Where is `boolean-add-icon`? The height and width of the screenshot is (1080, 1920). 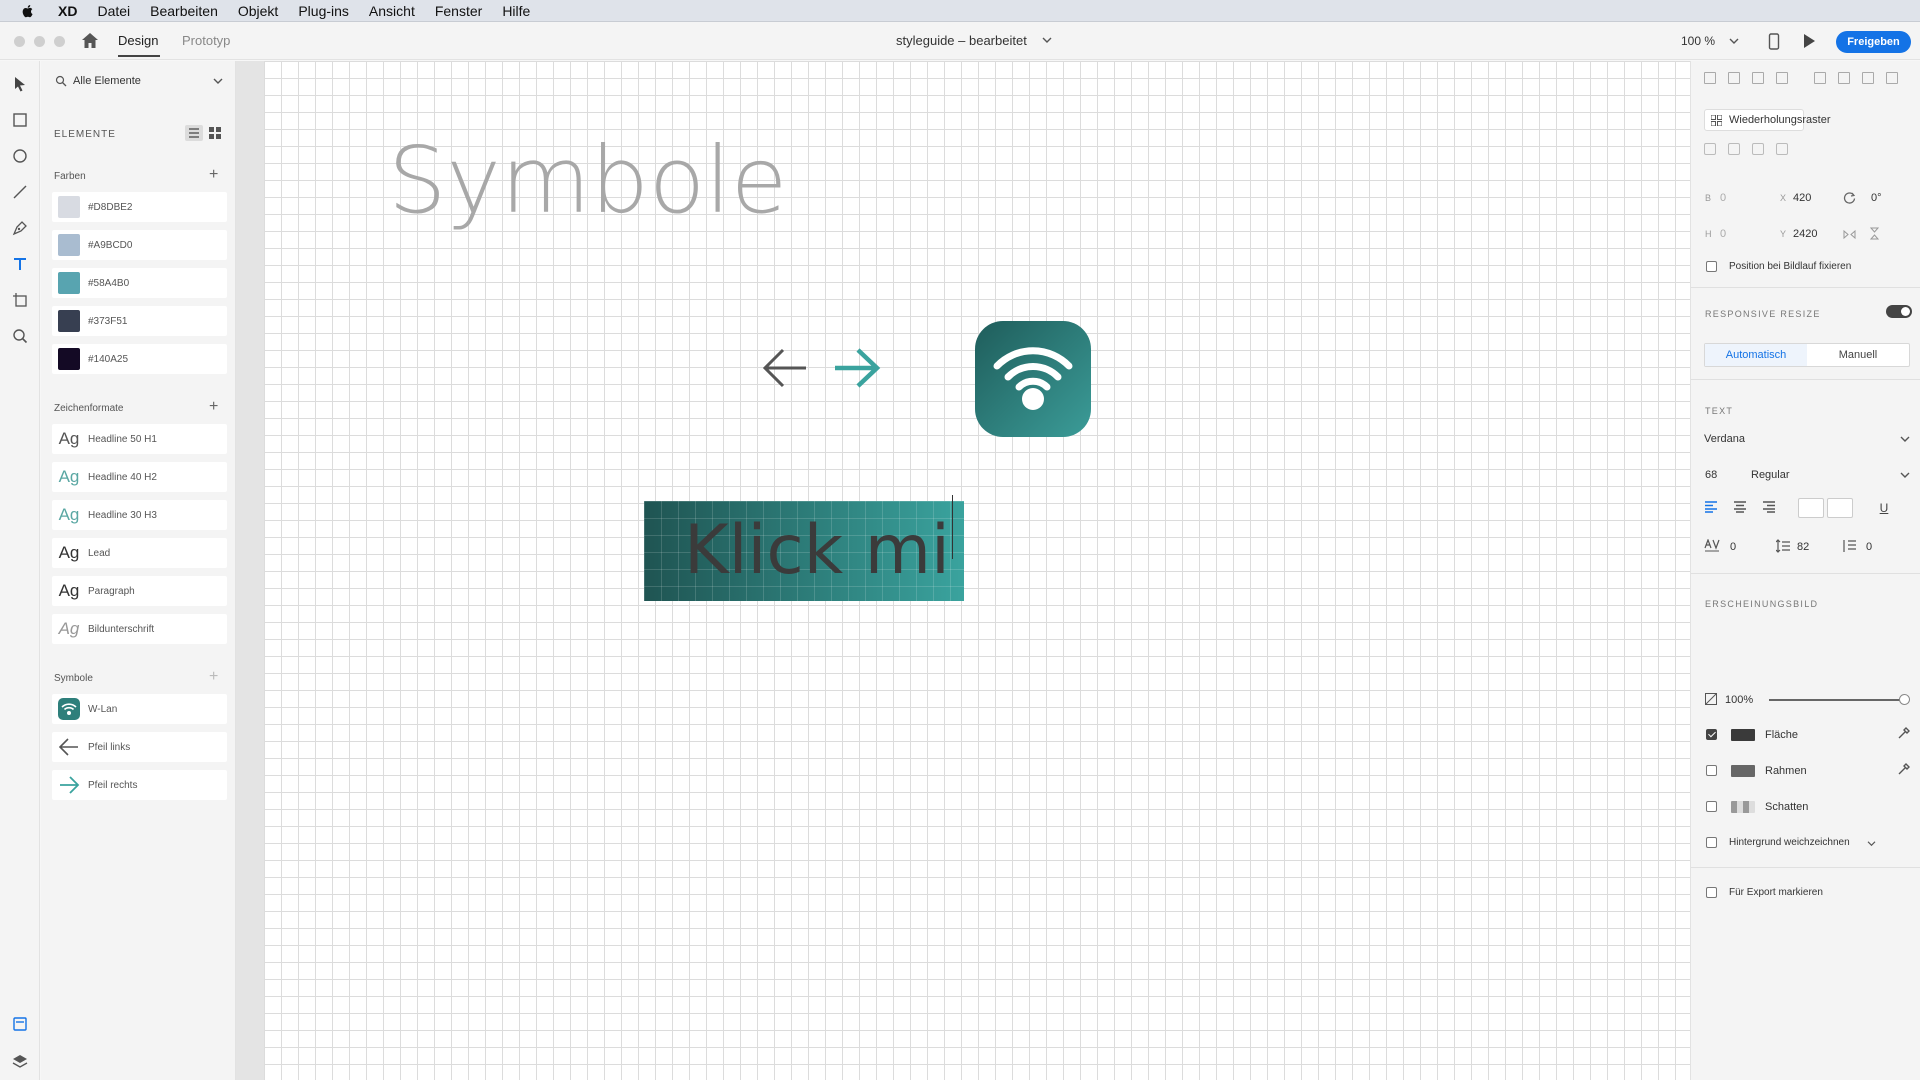
boolean-add-icon is located at coordinates (1710, 149).